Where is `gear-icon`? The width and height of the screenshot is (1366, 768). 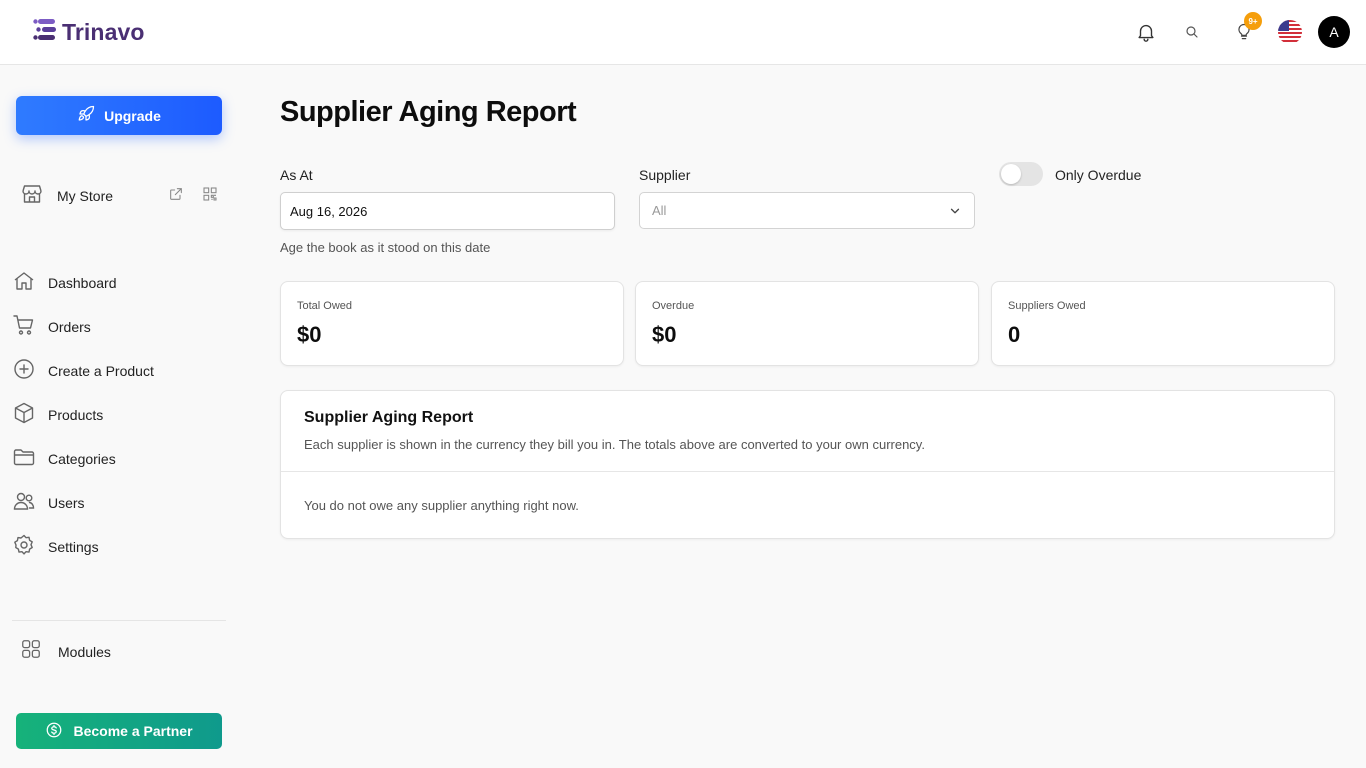
gear-icon is located at coordinates (24, 547).